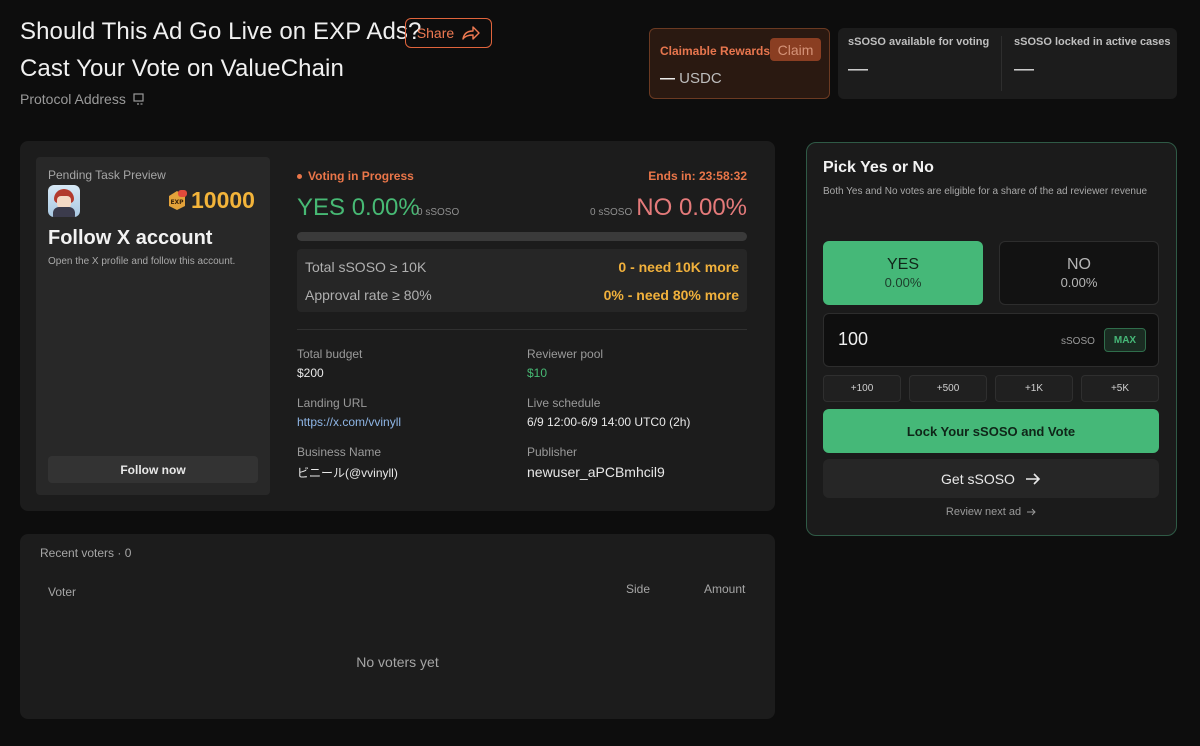 The width and height of the screenshot is (1200, 746). What do you see at coordinates (522, 236) in the screenshot?
I see `vote-progress-bar` at bounding box center [522, 236].